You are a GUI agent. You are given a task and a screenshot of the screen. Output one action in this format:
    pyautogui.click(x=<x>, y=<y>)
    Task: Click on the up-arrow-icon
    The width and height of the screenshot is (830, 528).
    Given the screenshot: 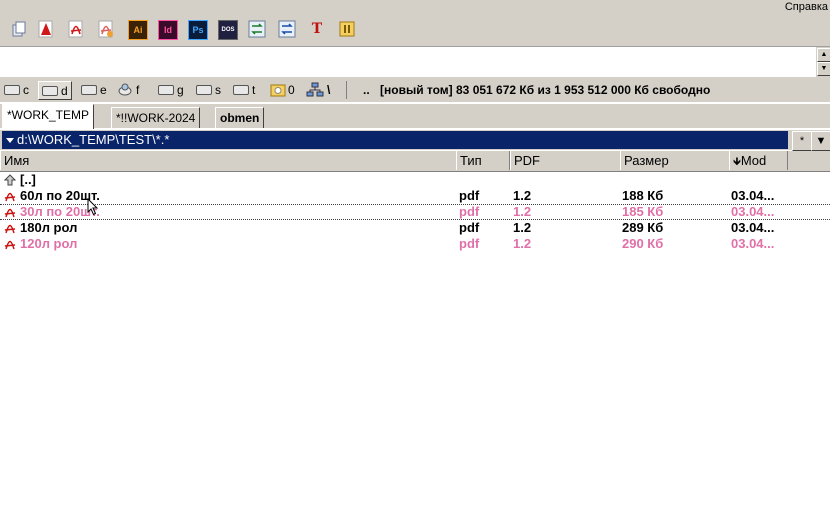 What is the action you would take?
    pyautogui.click(x=10, y=180)
    